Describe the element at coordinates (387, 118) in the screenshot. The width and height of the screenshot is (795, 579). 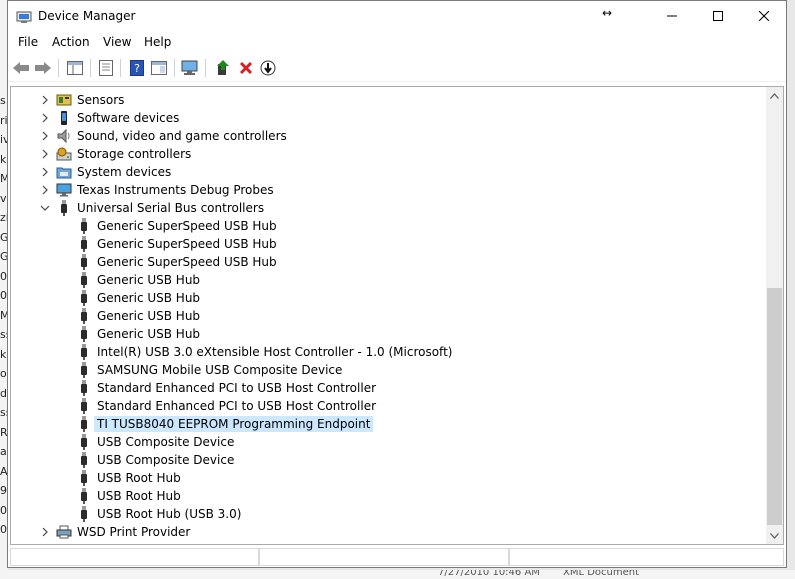
I see `tree-category: Software devices` at that location.